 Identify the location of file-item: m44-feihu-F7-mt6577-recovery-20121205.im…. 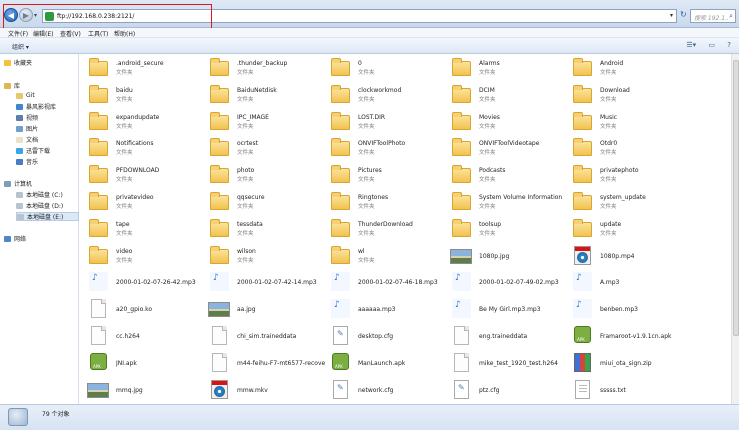
(265, 363).